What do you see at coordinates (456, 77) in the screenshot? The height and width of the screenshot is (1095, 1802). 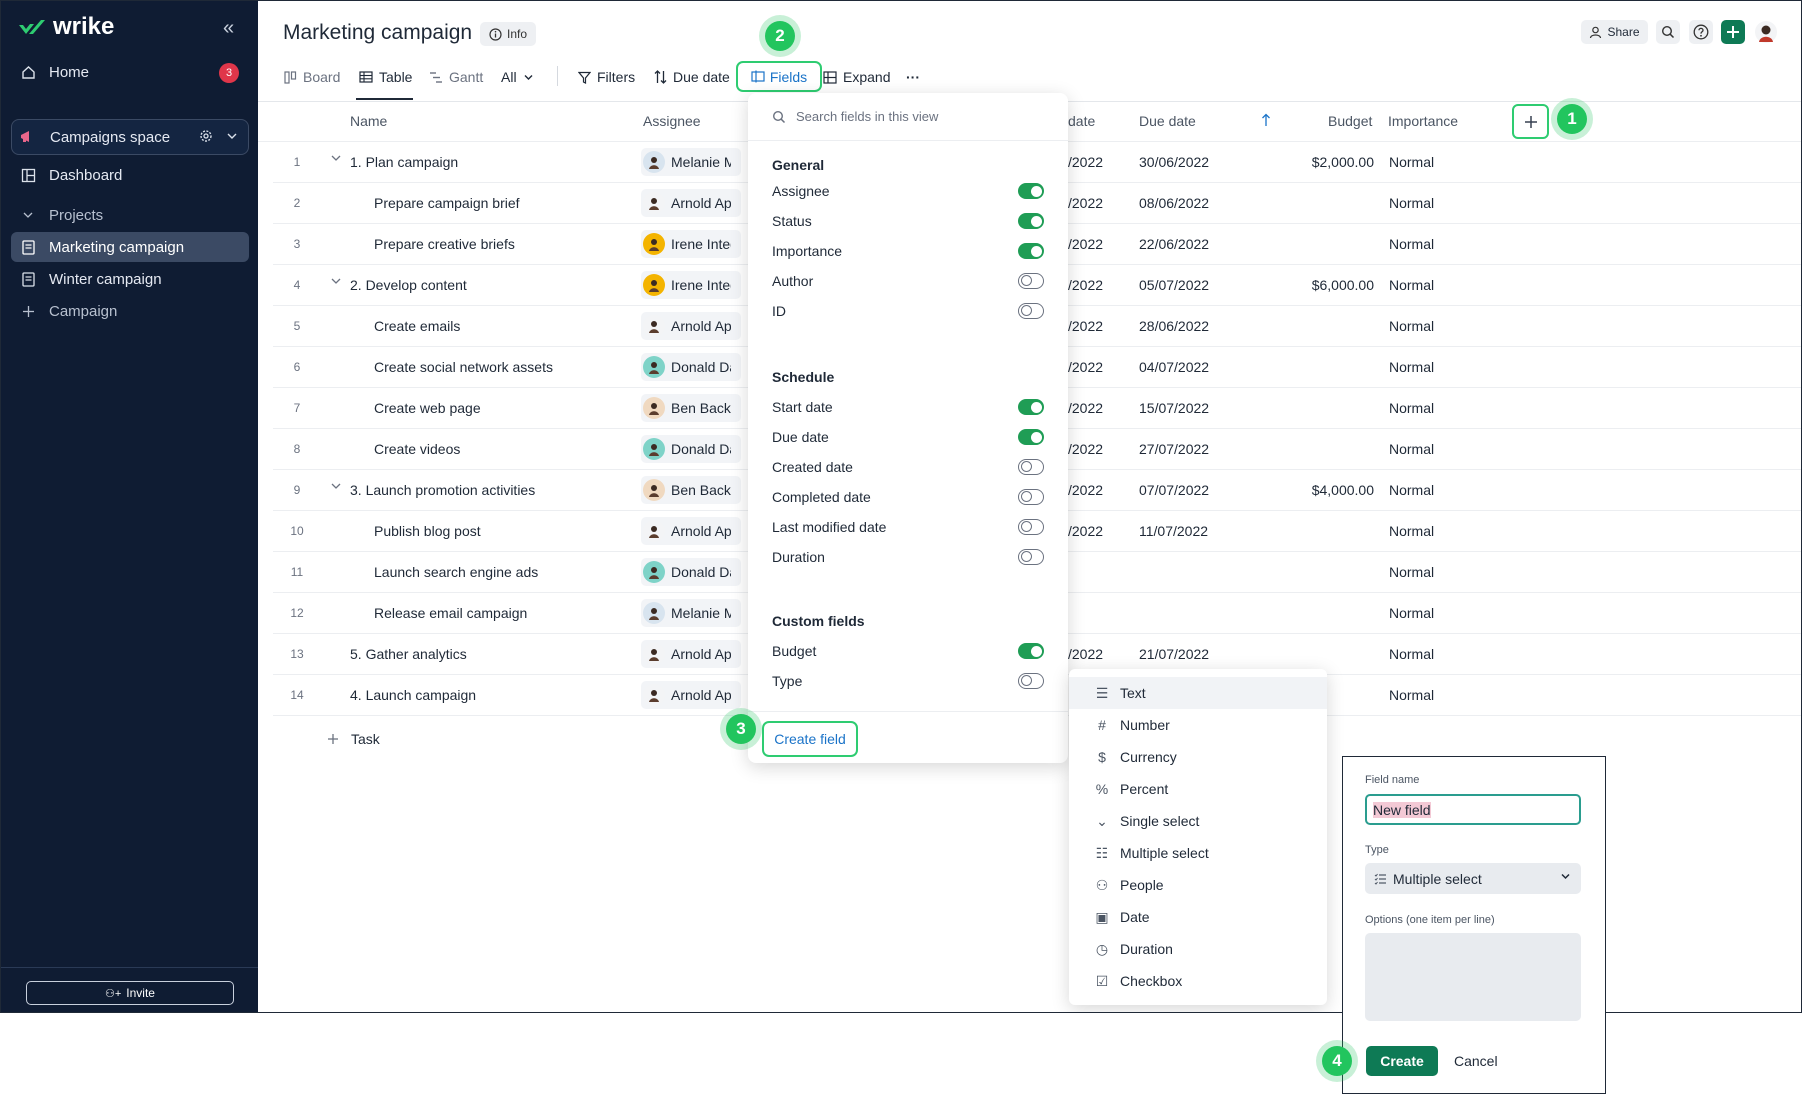 I see `view-tab-gantt: Gantt` at bounding box center [456, 77].